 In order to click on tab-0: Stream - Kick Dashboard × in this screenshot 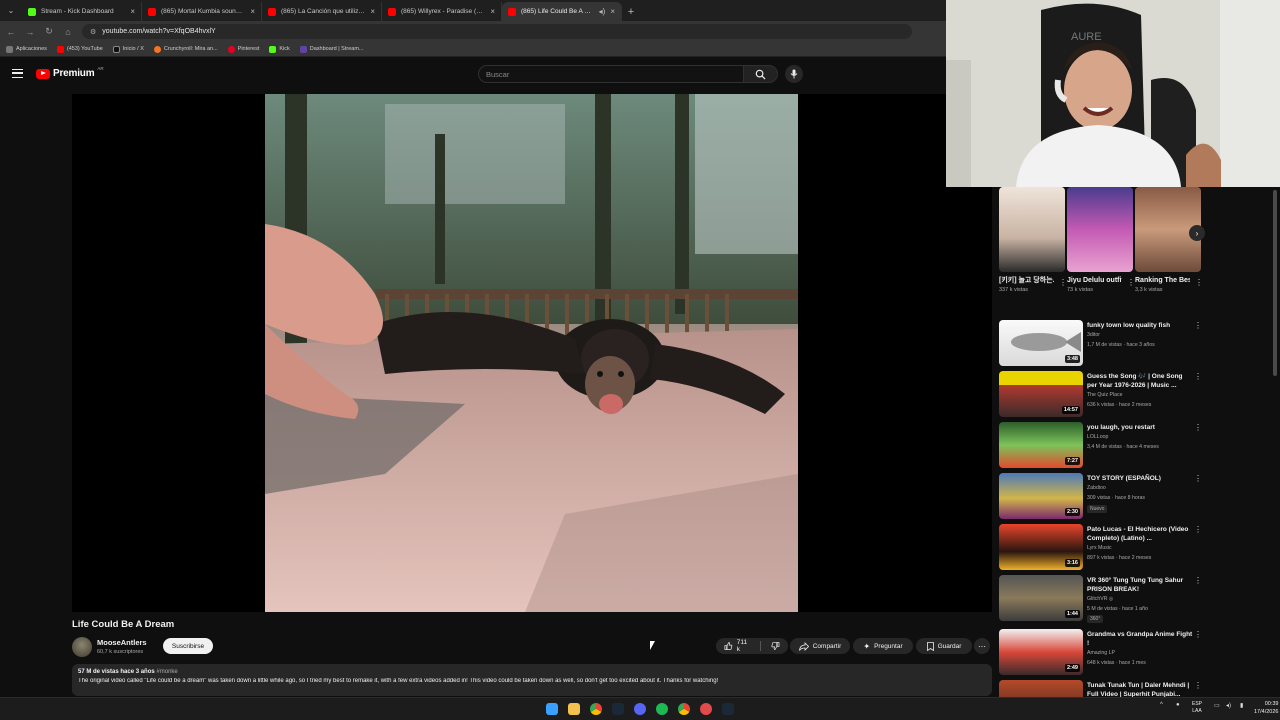, I will do `click(82, 11)`.